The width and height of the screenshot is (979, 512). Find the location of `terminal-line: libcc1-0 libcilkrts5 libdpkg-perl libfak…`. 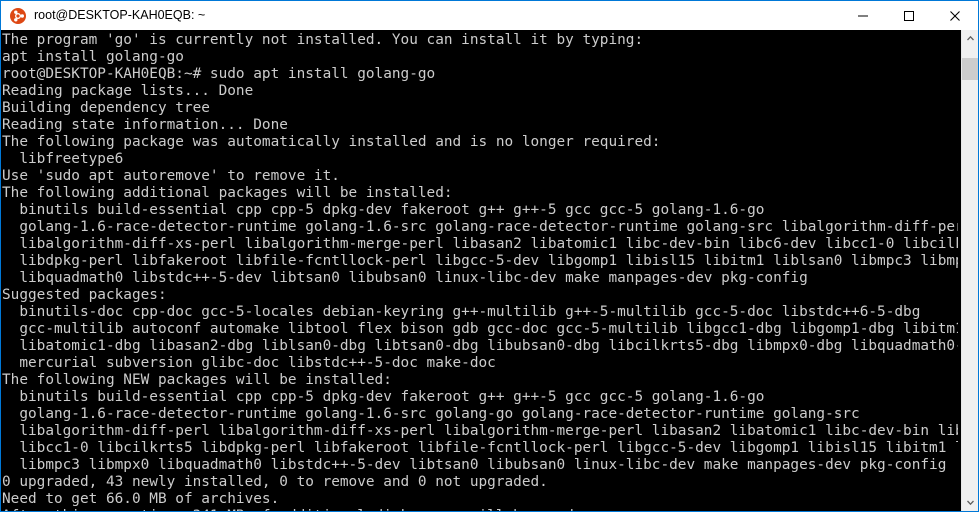

terminal-line: libcc1-0 libcilkrts5 libdpkg-perl libfak… is located at coordinates (480, 448).